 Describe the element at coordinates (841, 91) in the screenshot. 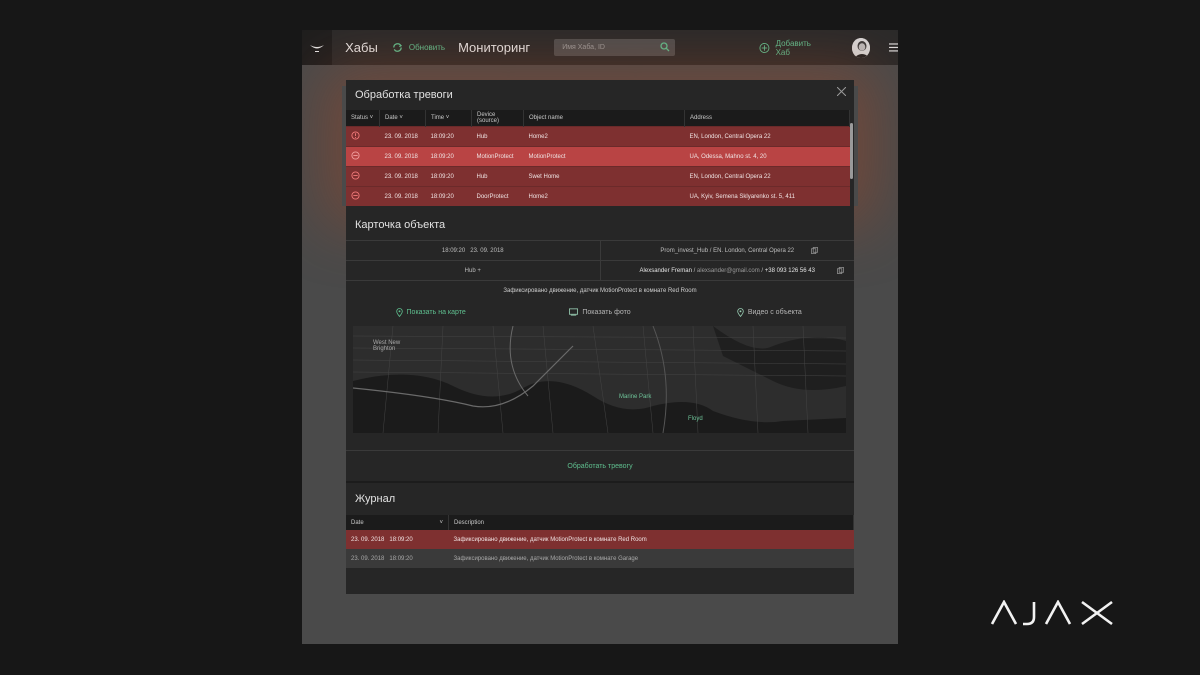

I see `close-icon` at that location.